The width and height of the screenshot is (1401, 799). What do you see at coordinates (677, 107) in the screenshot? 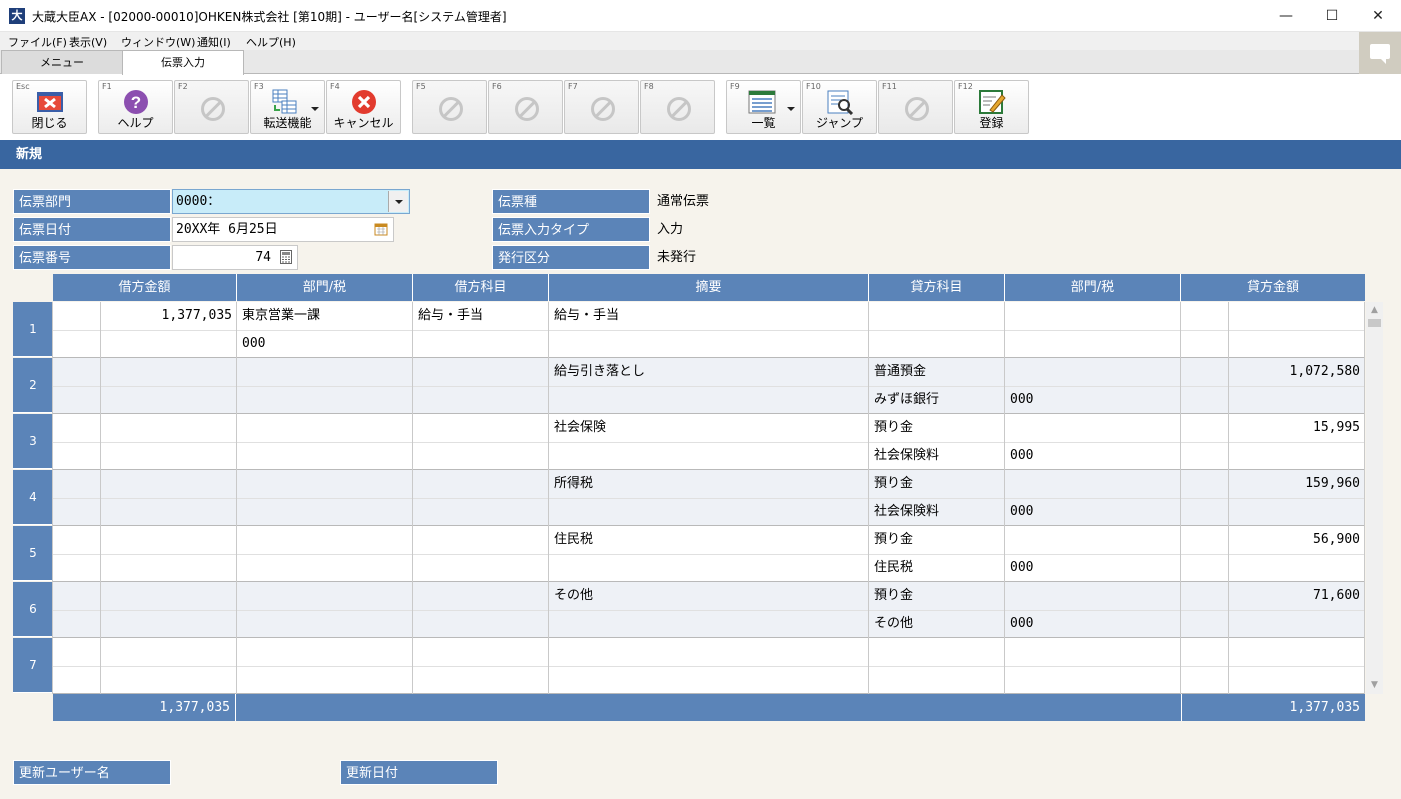
I see `f8-button: F8` at bounding box center [677, 107].